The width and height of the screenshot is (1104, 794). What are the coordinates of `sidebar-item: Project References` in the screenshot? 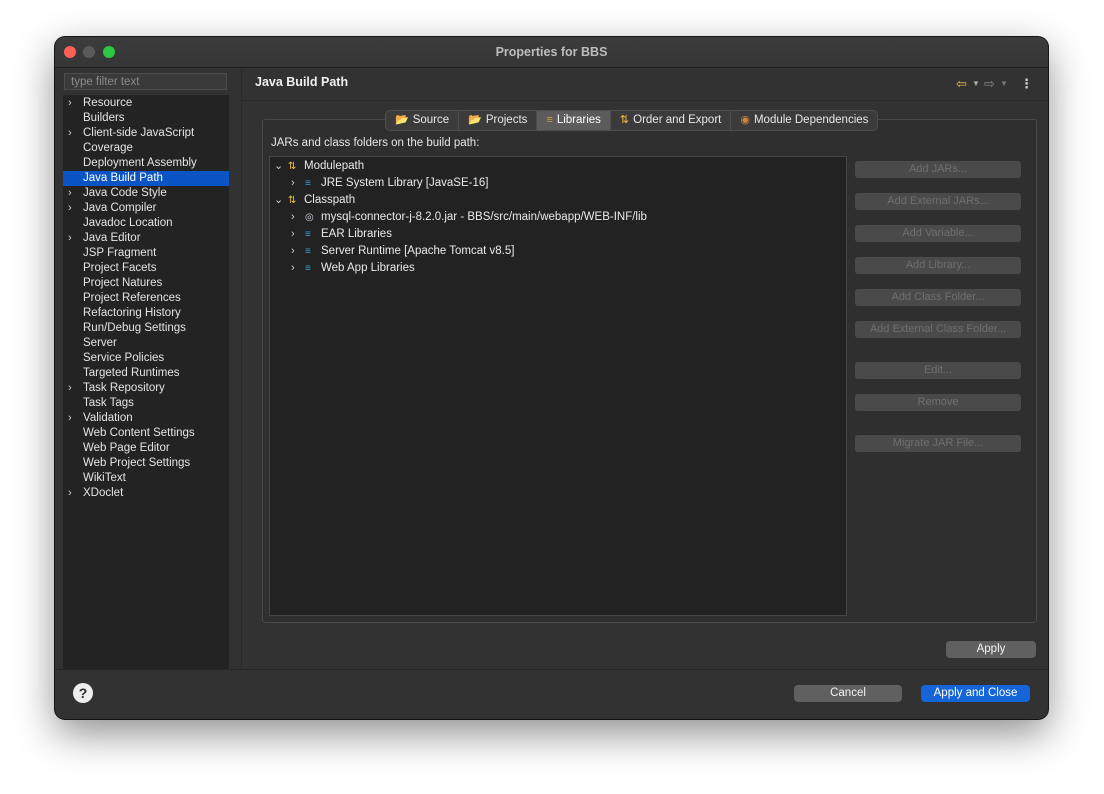 It's located at (146, 298).